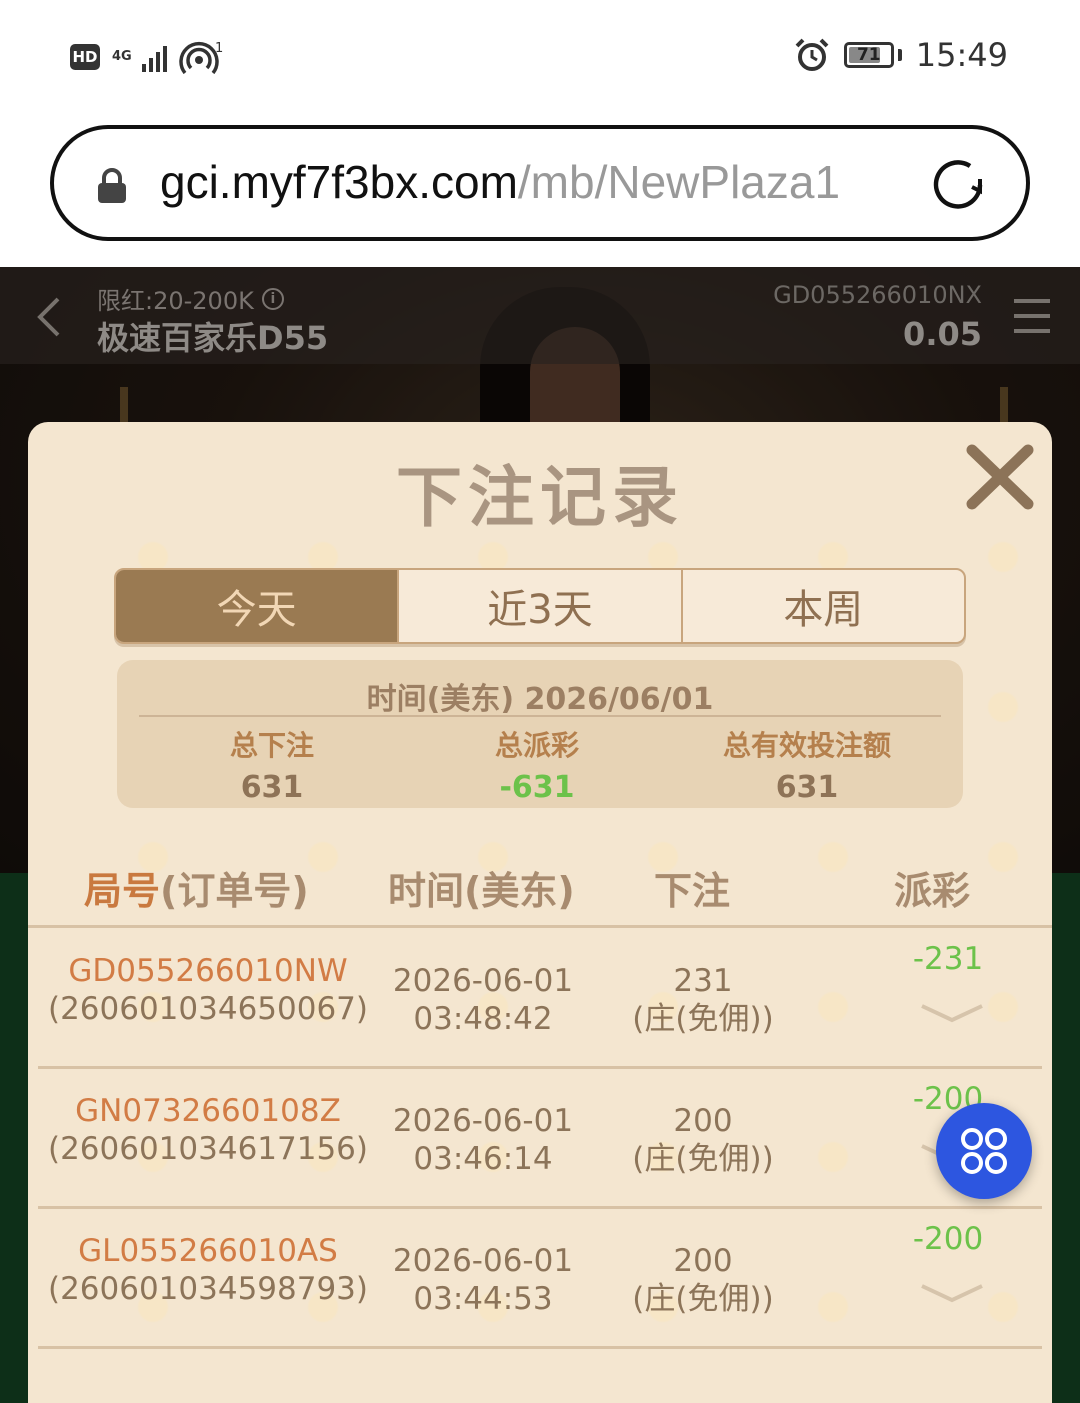 This screenshot has width=1080, height=1403. I want to click on current-round-id: GD055266010NX, so click(877, 295).